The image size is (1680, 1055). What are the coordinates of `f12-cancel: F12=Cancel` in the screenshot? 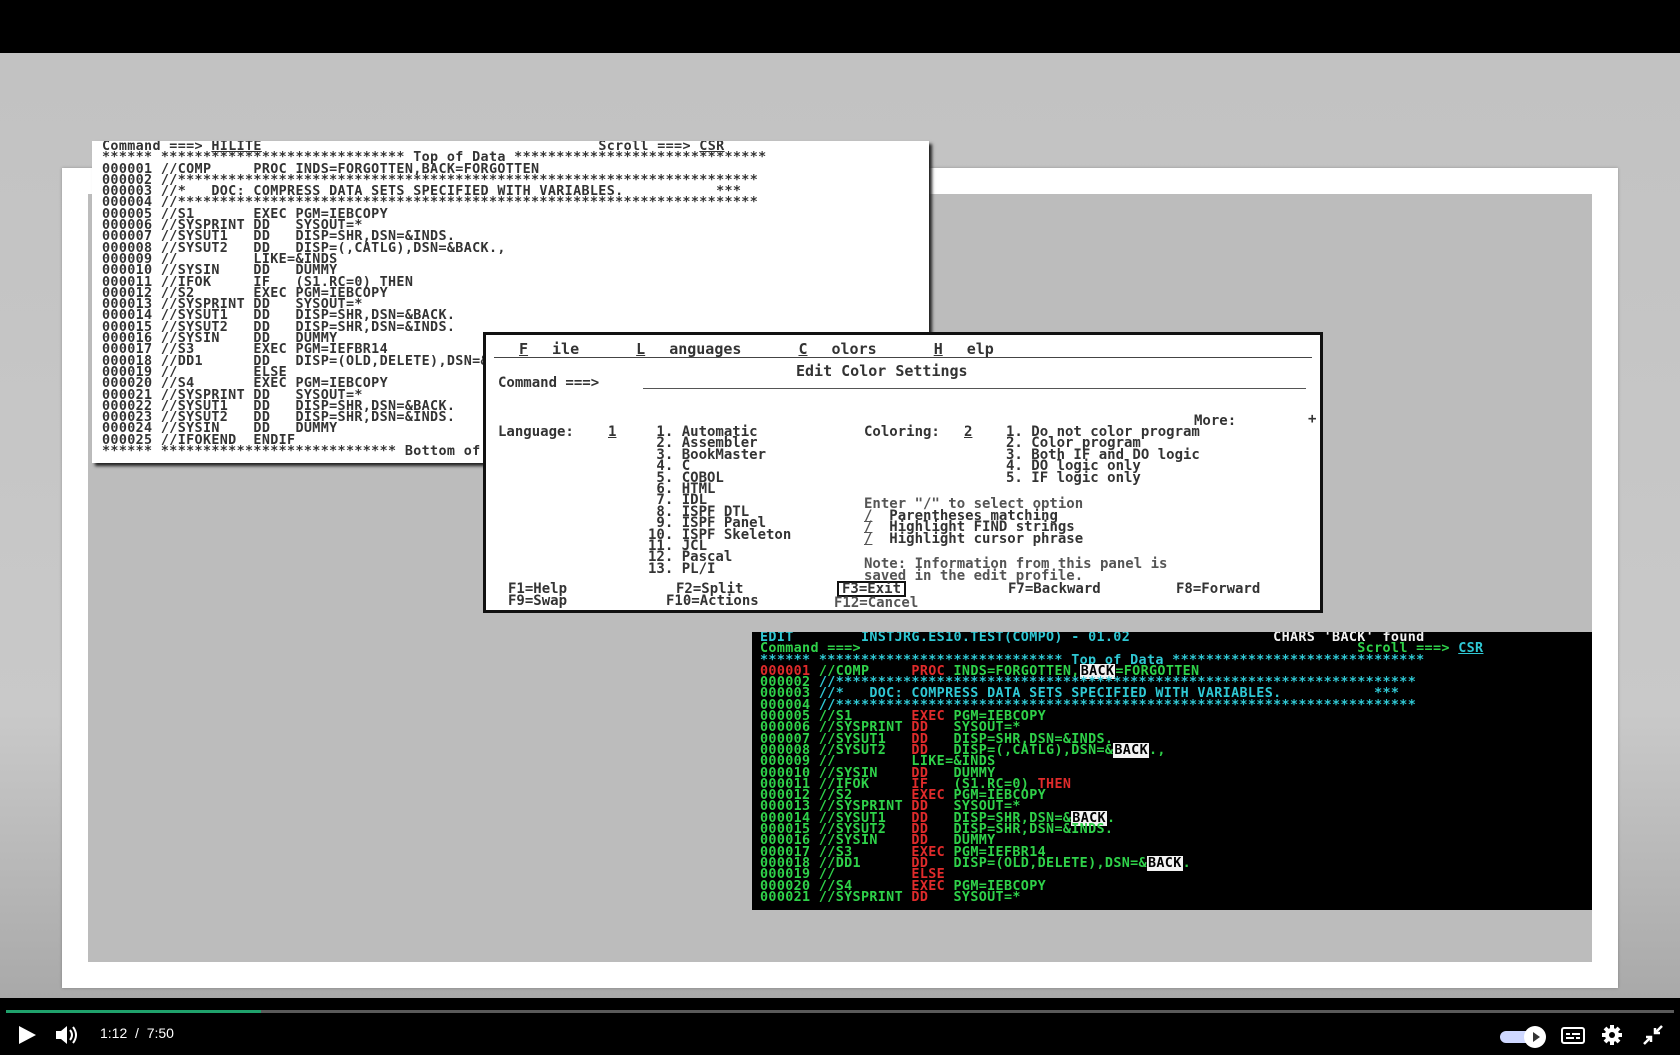 It's located at (876, 603).